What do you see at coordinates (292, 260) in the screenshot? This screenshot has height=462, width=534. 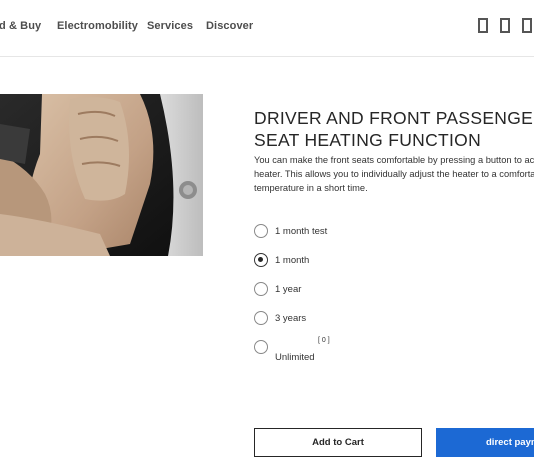 I see `option-label: 1 month` at bounding box center [292, 260].